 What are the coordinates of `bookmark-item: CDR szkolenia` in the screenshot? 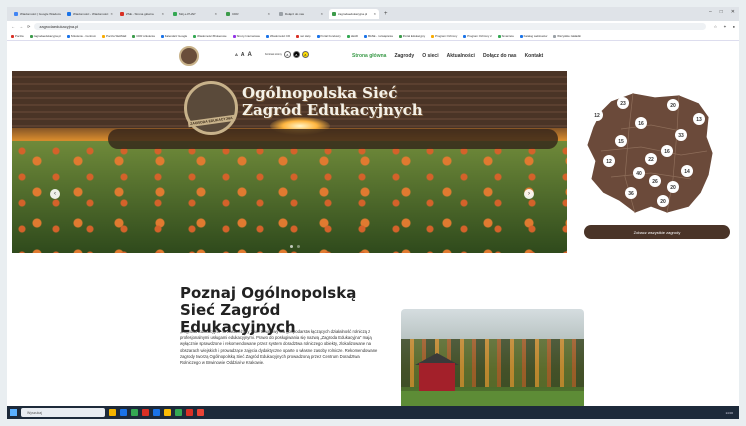 It's located at (143, 36).